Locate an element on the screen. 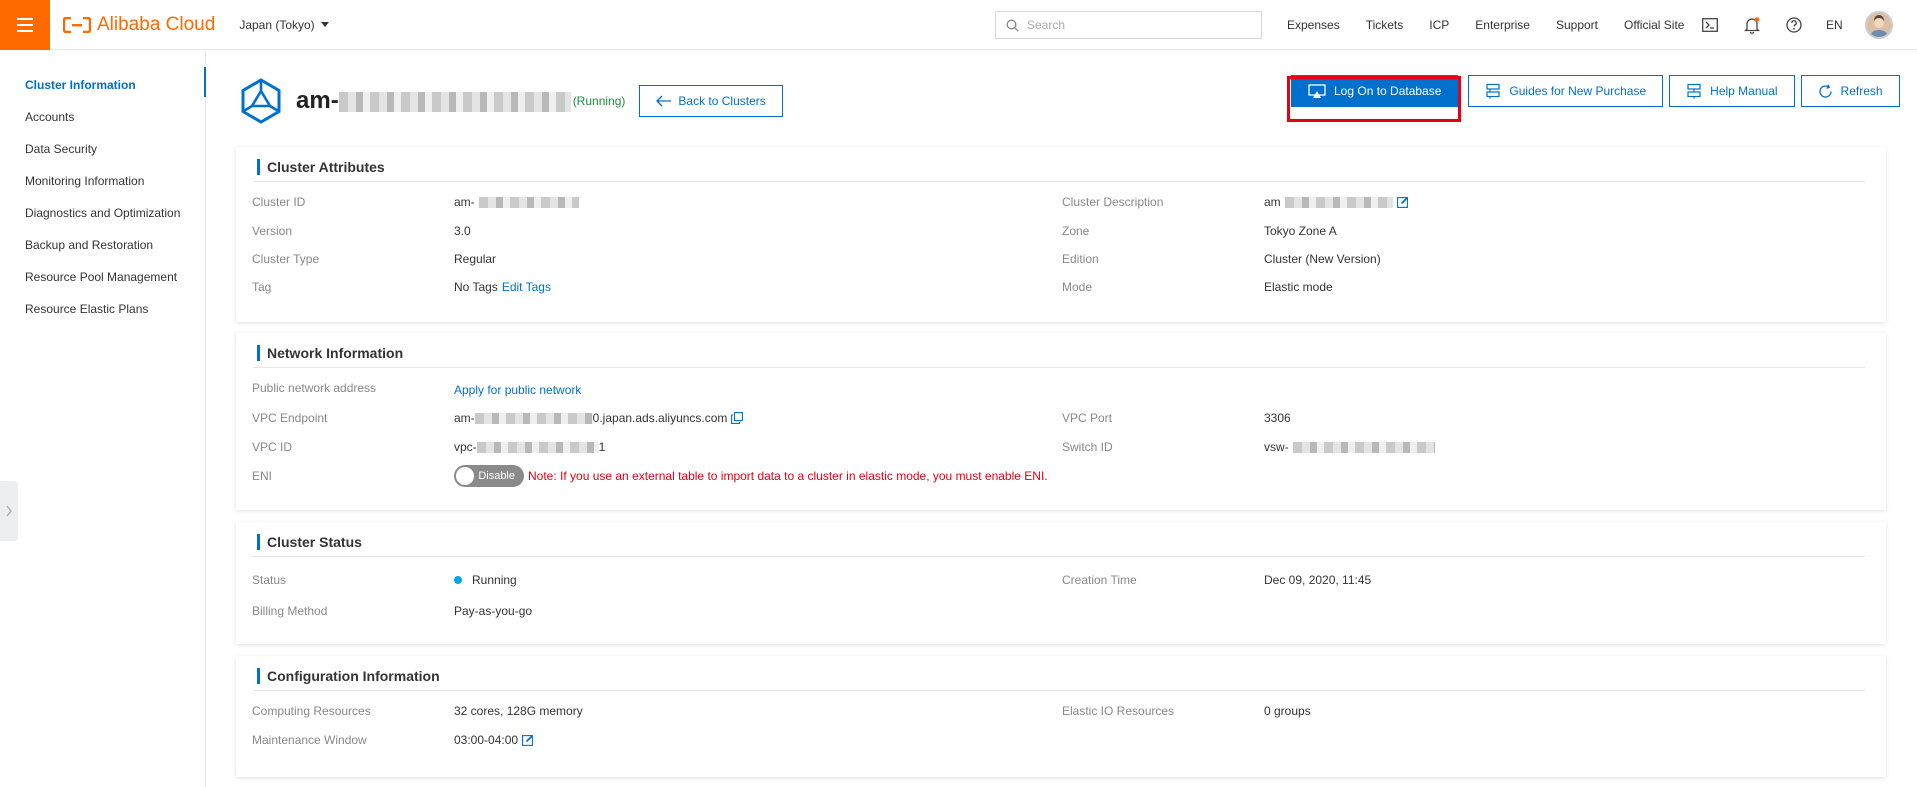  elastic-io-resources-label: Elastic IO Resources is located at coordinates (1118, 711).